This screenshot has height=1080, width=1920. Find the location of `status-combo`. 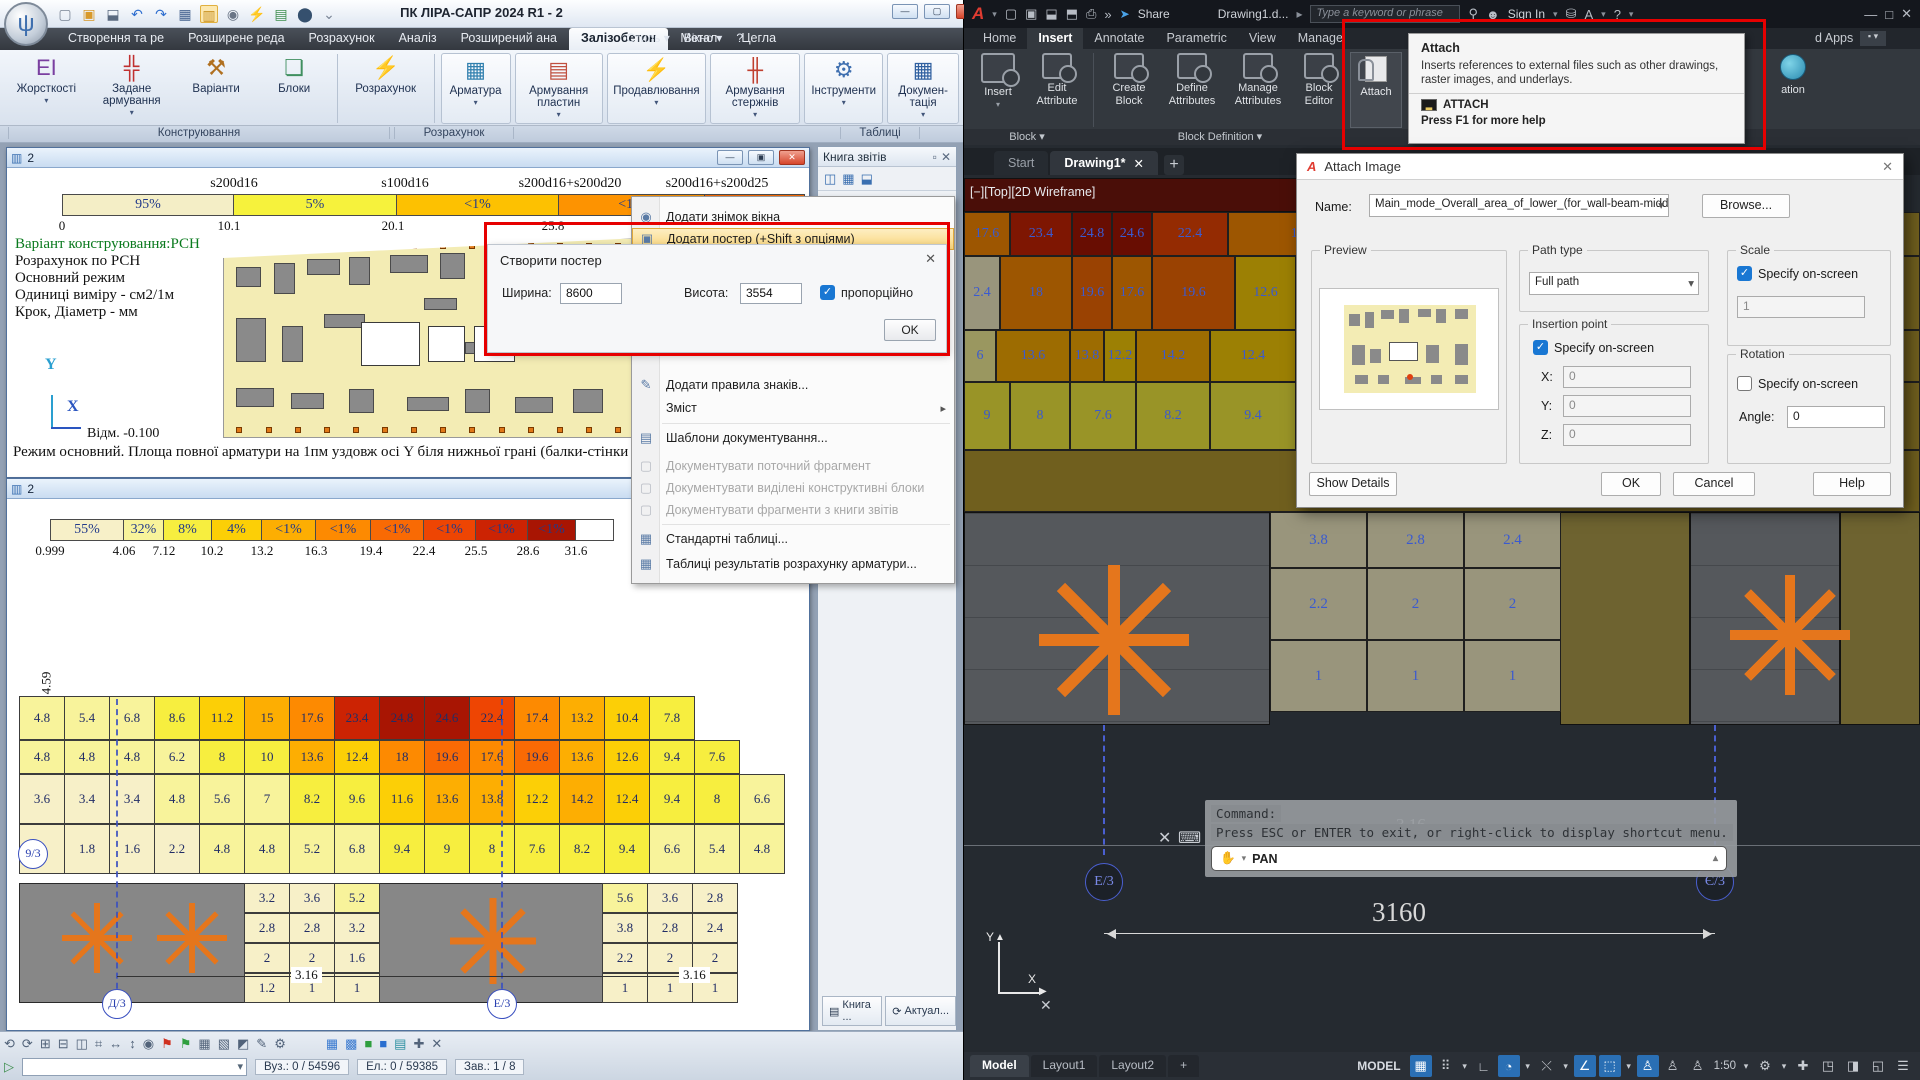

status-combo is located at coordinates (134, 1067).